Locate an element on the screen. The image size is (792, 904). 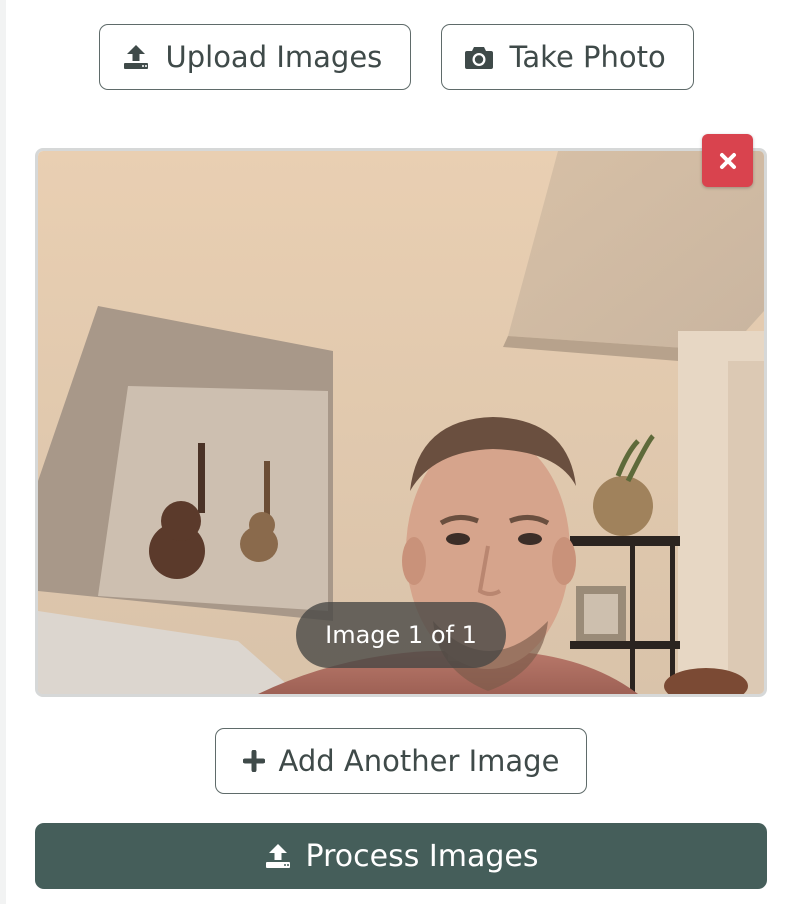
add-another-image-button: Add Another Image is located at coordinates (401, 761).